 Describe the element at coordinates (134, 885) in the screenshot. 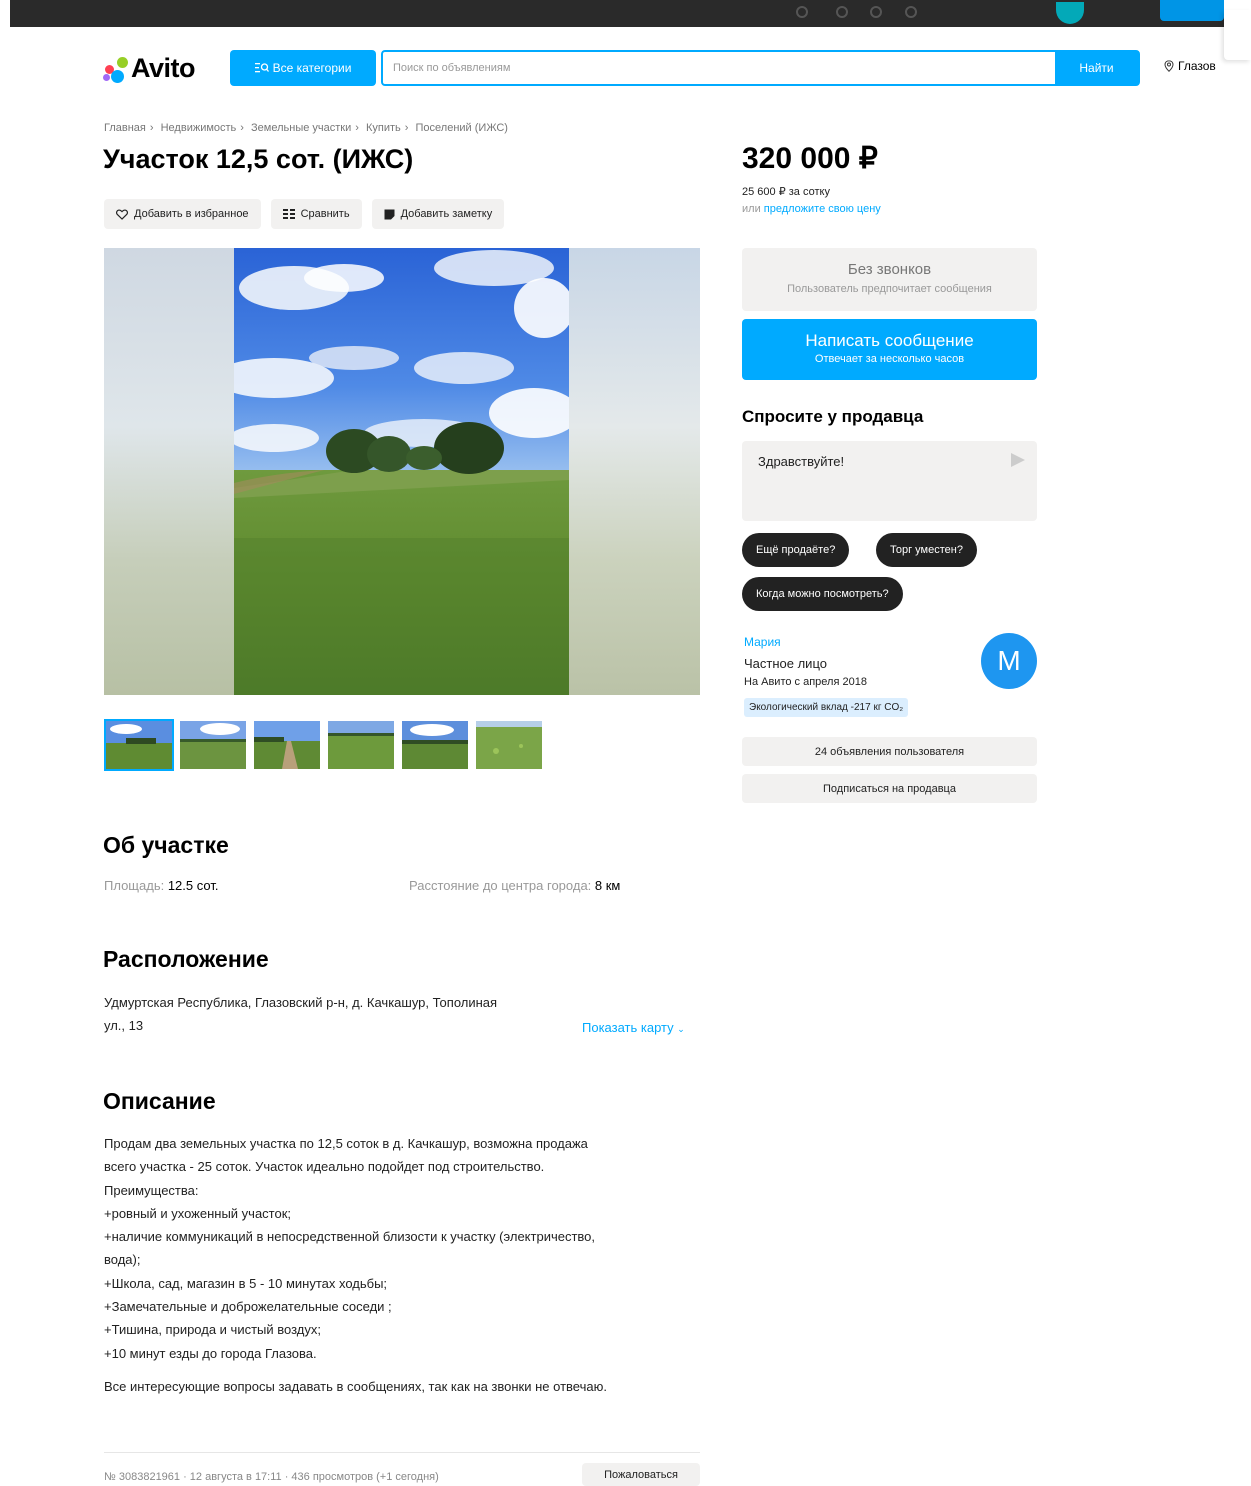

I see `area-label: Площадь:` at that location.